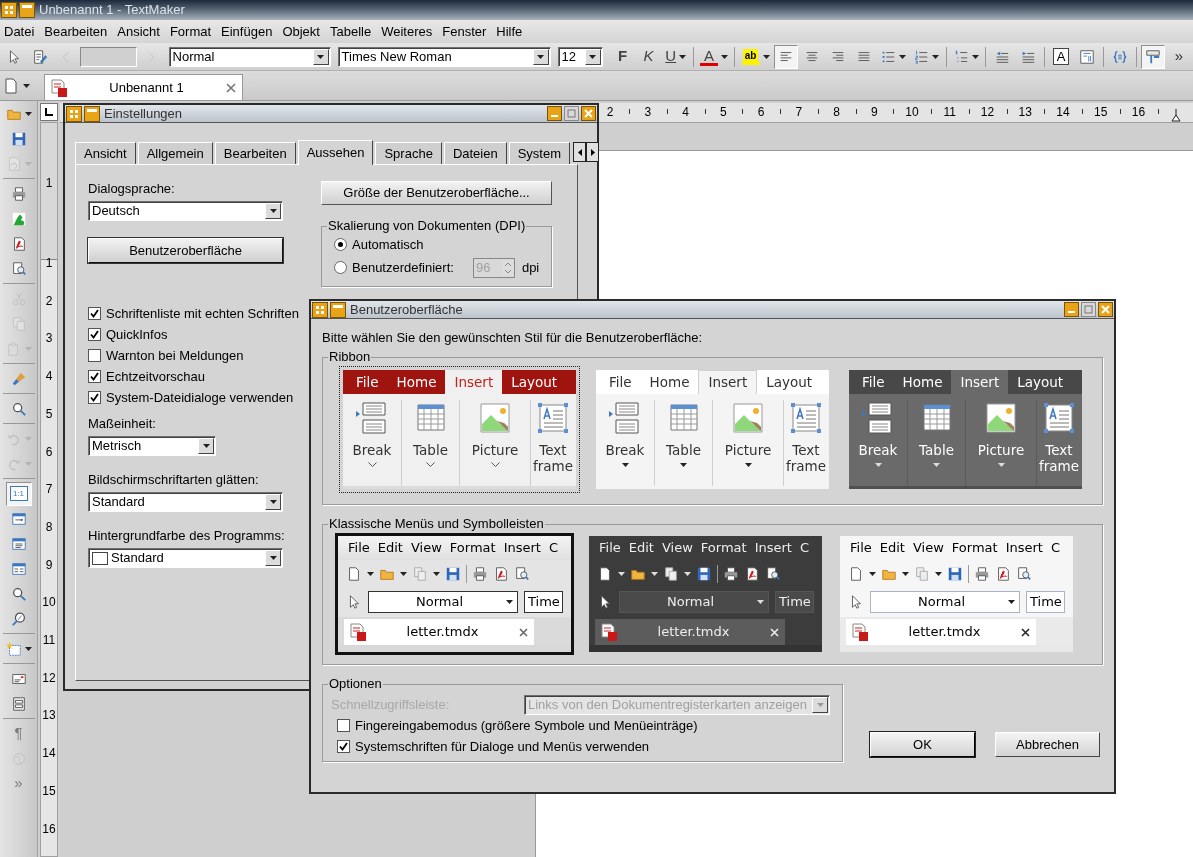  What do you see at coordinates (175, 153) in the screenshot?
I see `tab: Allgemein` at bounding box center [175, 153].